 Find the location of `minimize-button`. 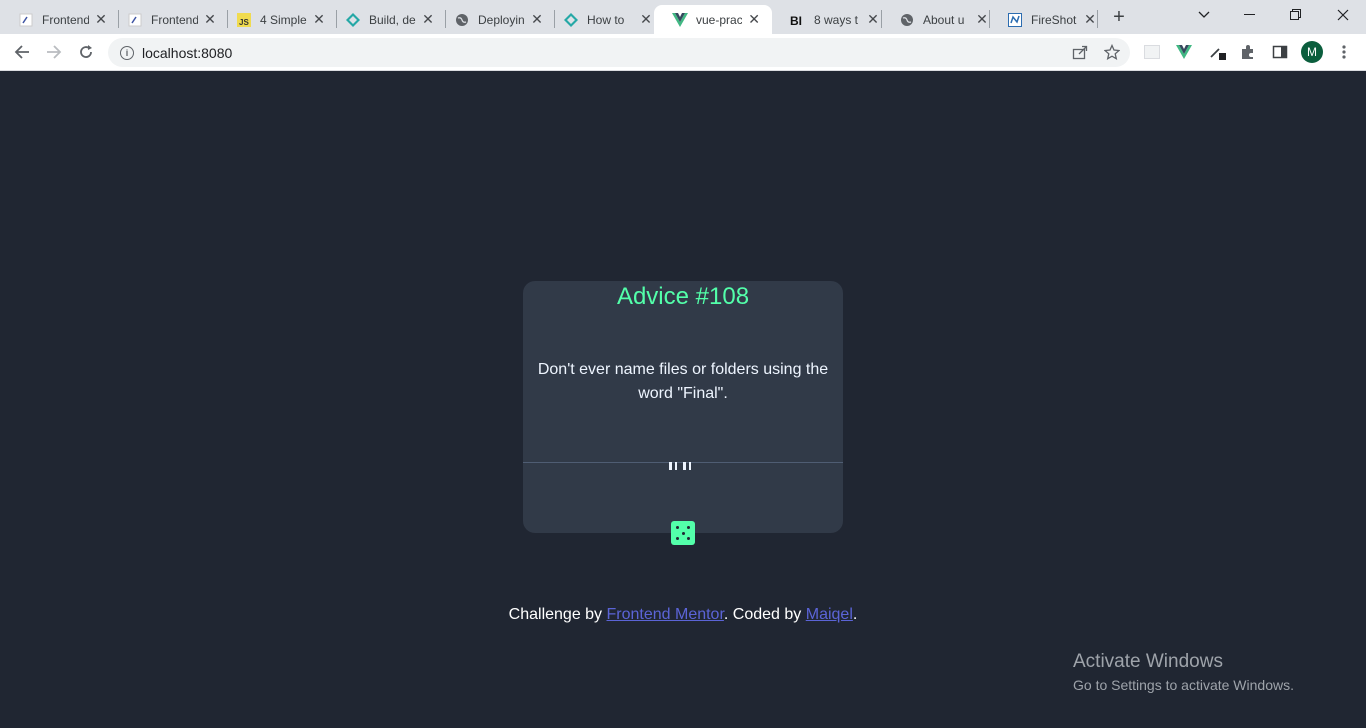

minimize-button is located at coordinates (1250, 15).